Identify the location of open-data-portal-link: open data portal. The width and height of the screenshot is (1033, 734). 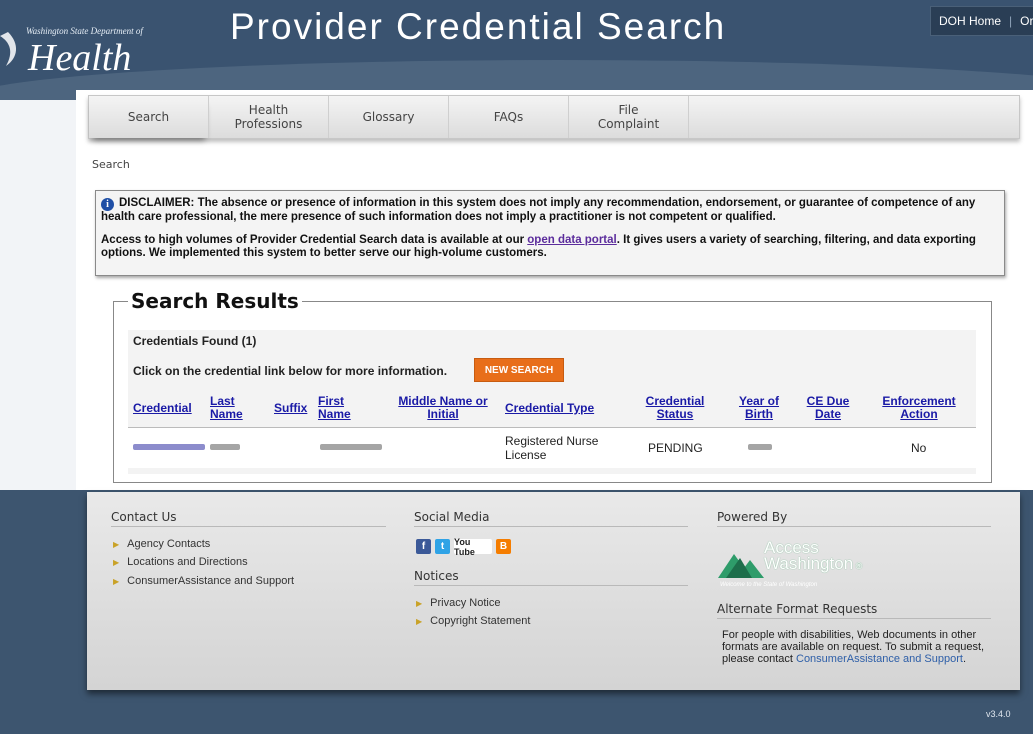
(571, 240).